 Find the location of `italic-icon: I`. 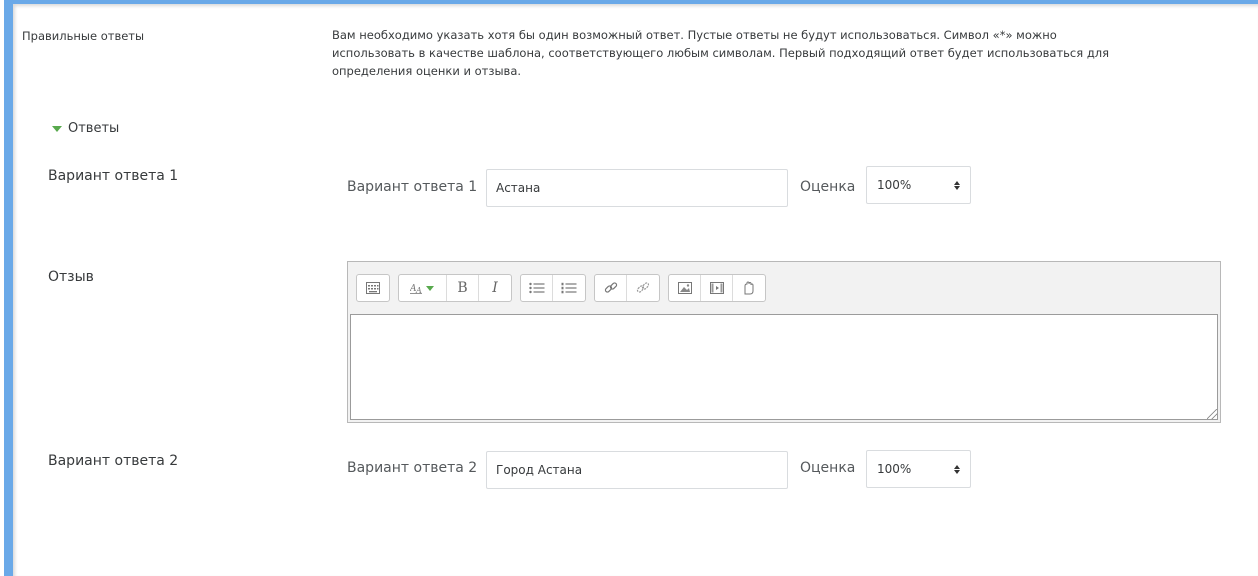

italic-icon: I is located at coordinates (495, 288).